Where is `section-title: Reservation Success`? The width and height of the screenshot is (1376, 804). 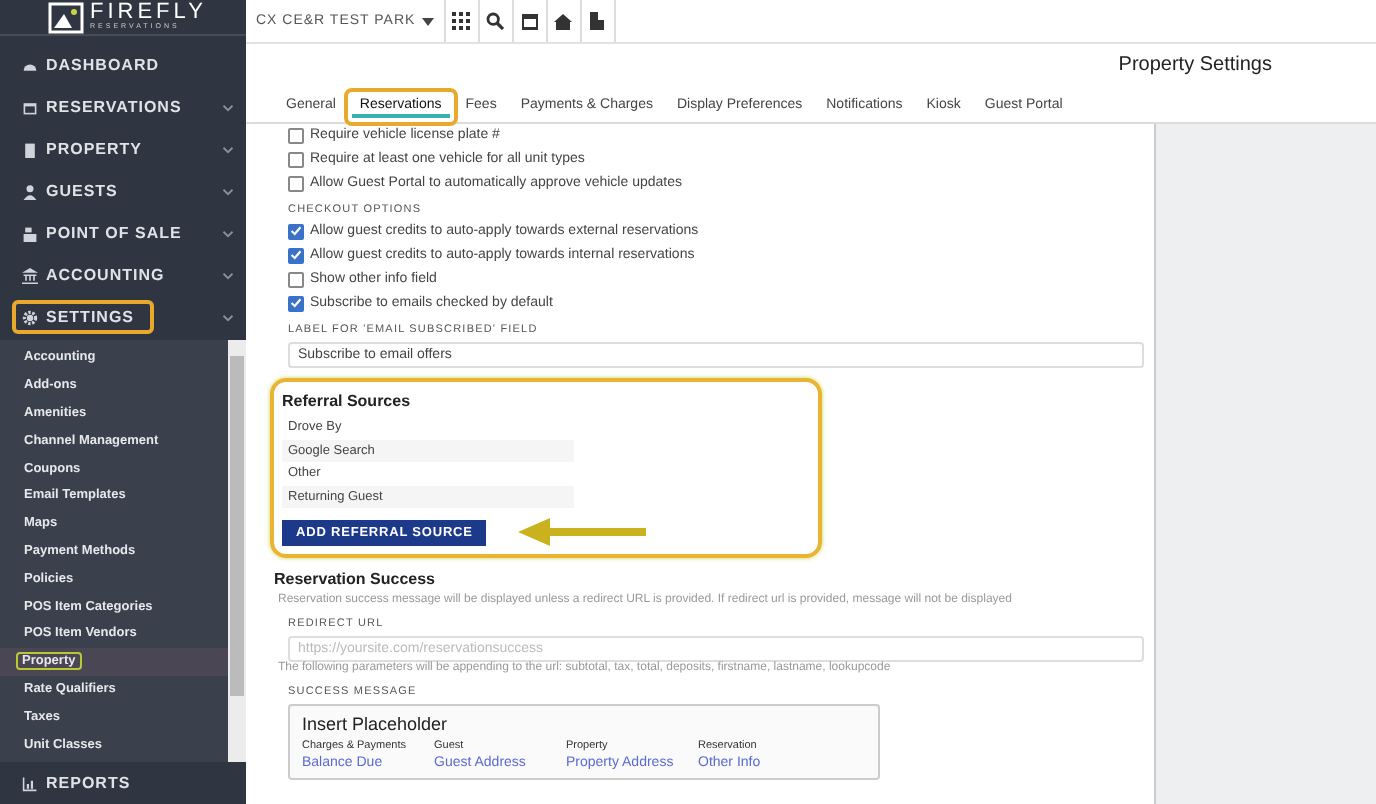 section-title: Reservation Success is located at coordinates (355, 579).